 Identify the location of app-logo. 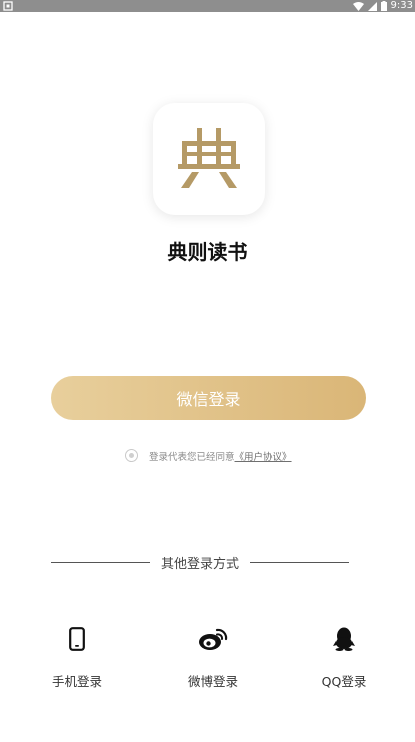
(209, 159).